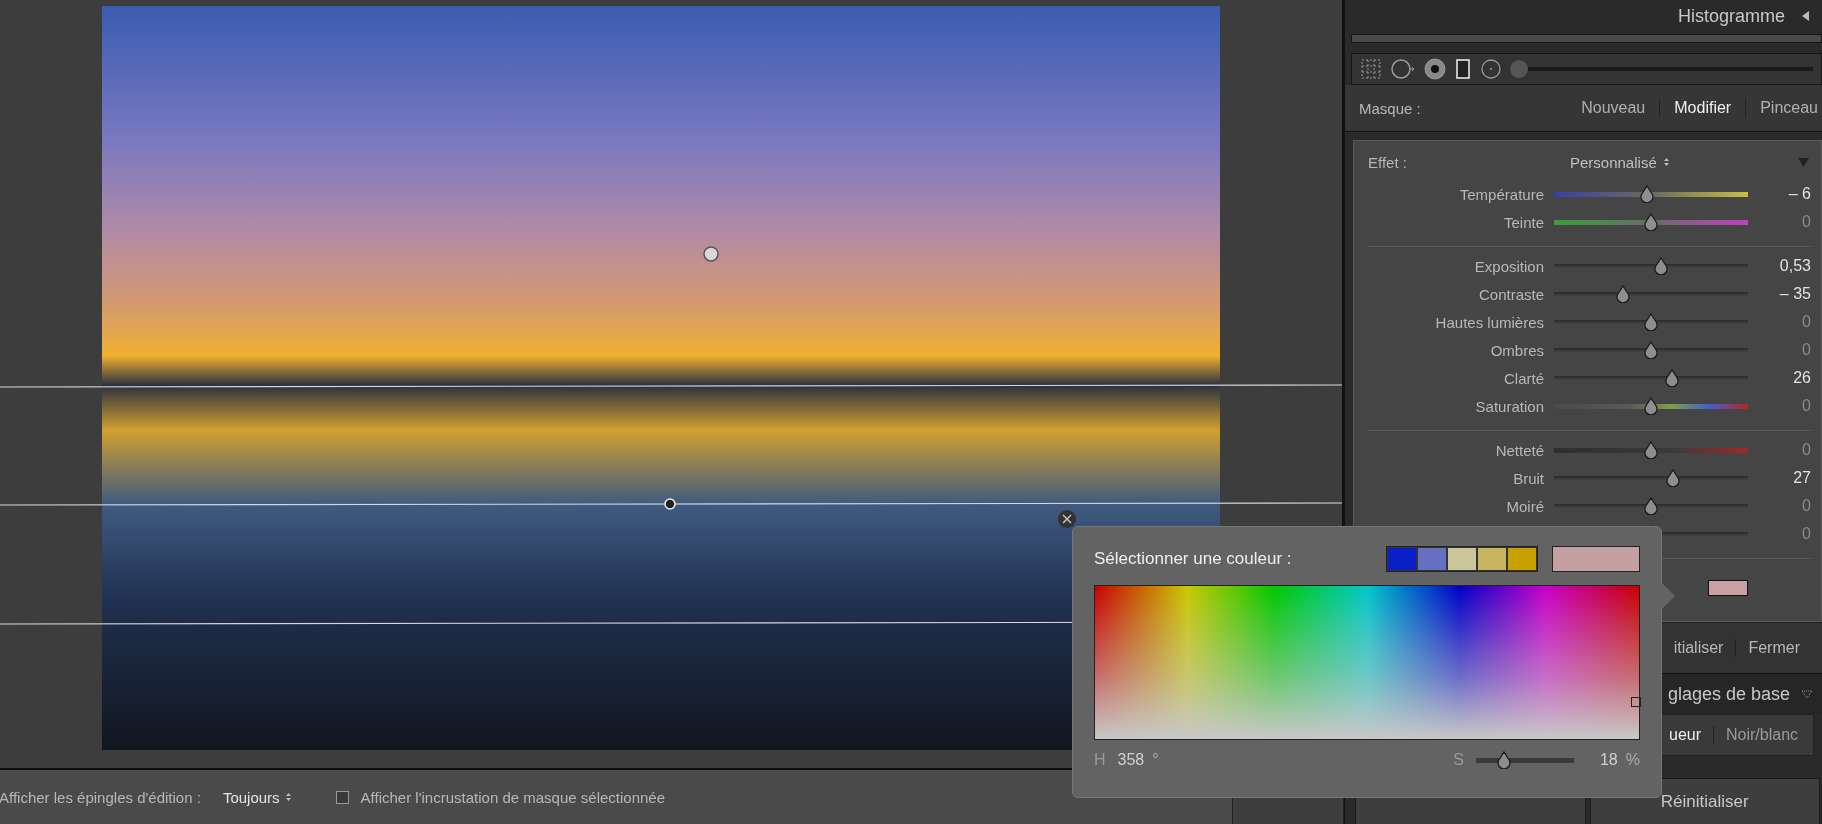 The width and height of the screenshot is (1822, 824). Describe the element at coordinates (1523, 222) in the screenshot. I see `slider-label: Teinte` at that location.